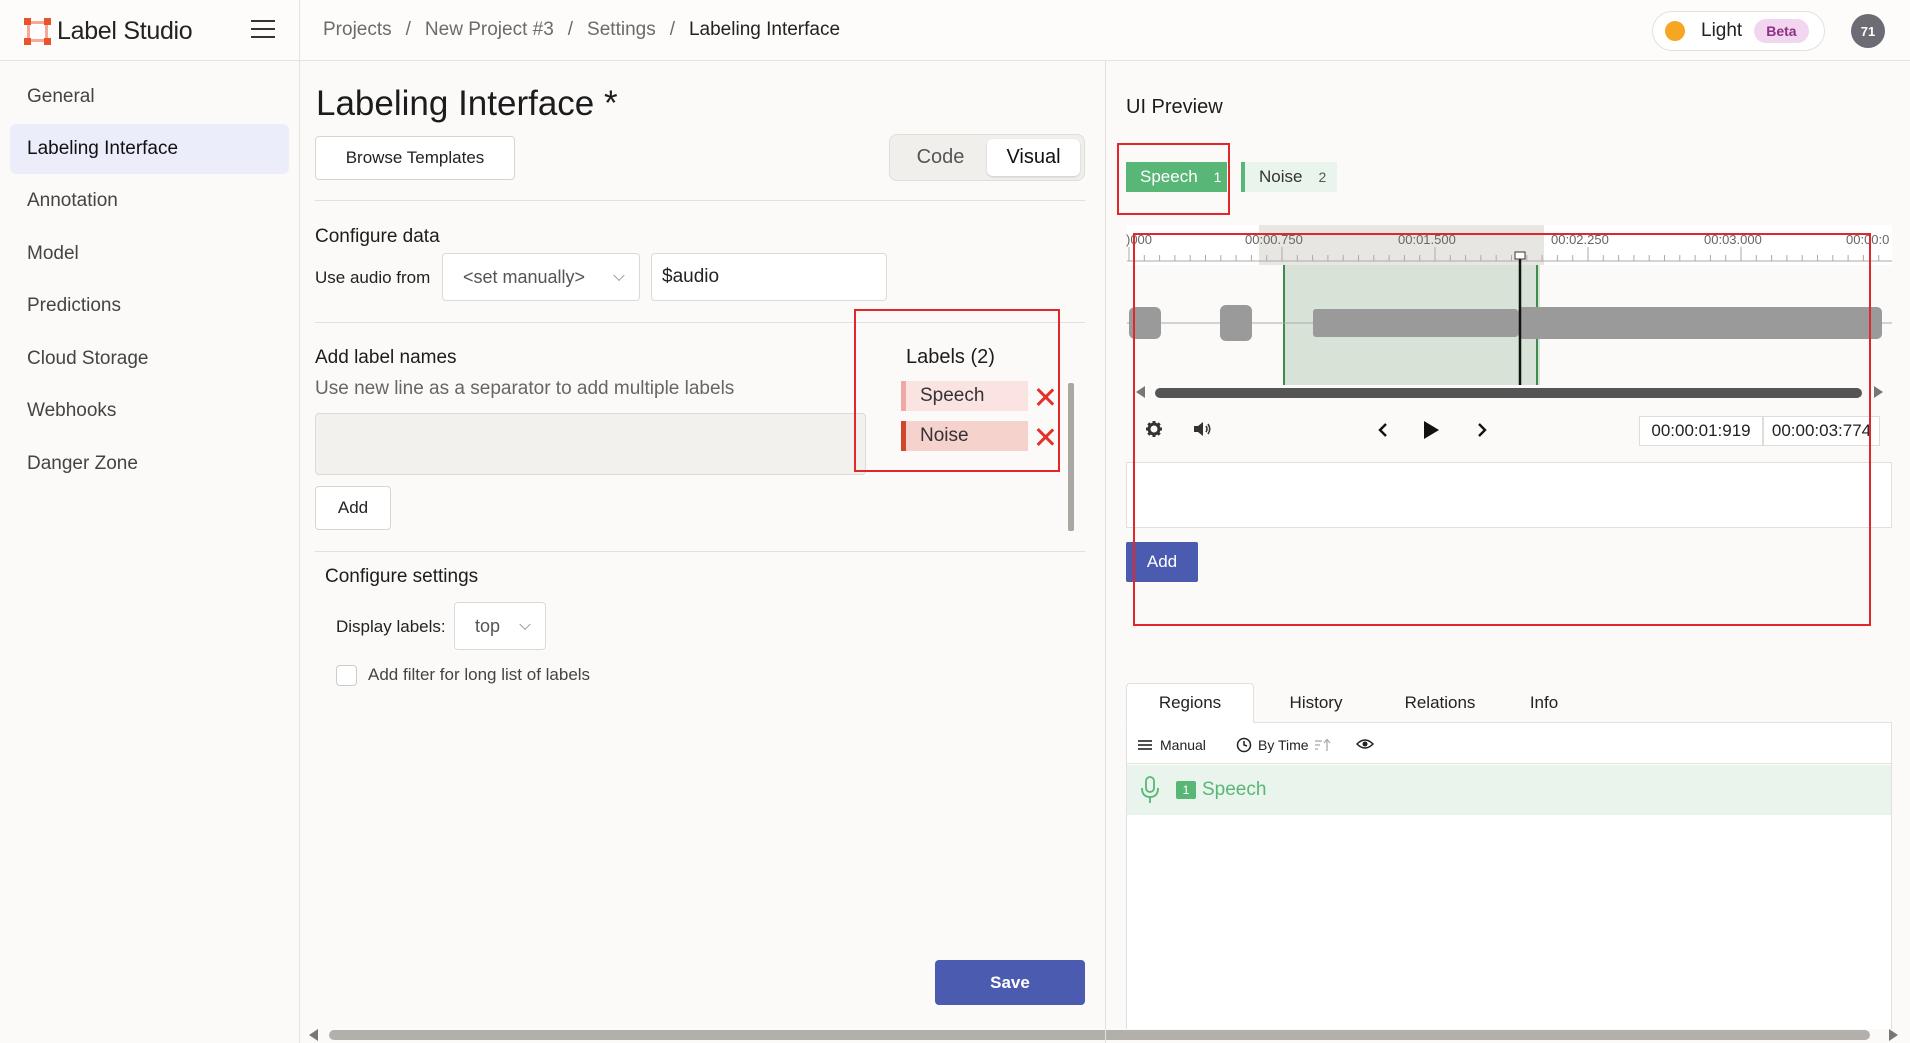 The image size is (1910, 1043). I want to click on region-label: Speech, so click(1234, 789).